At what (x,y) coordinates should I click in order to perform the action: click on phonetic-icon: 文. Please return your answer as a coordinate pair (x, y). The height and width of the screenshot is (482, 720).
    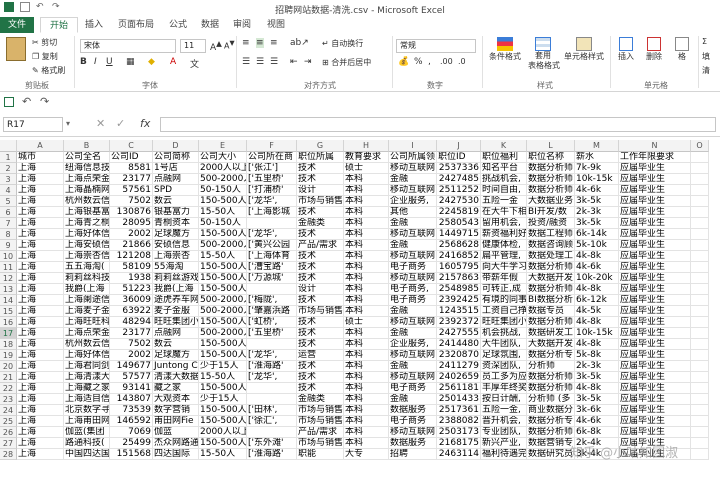
    Looking at the image, I should click on (194, 63).